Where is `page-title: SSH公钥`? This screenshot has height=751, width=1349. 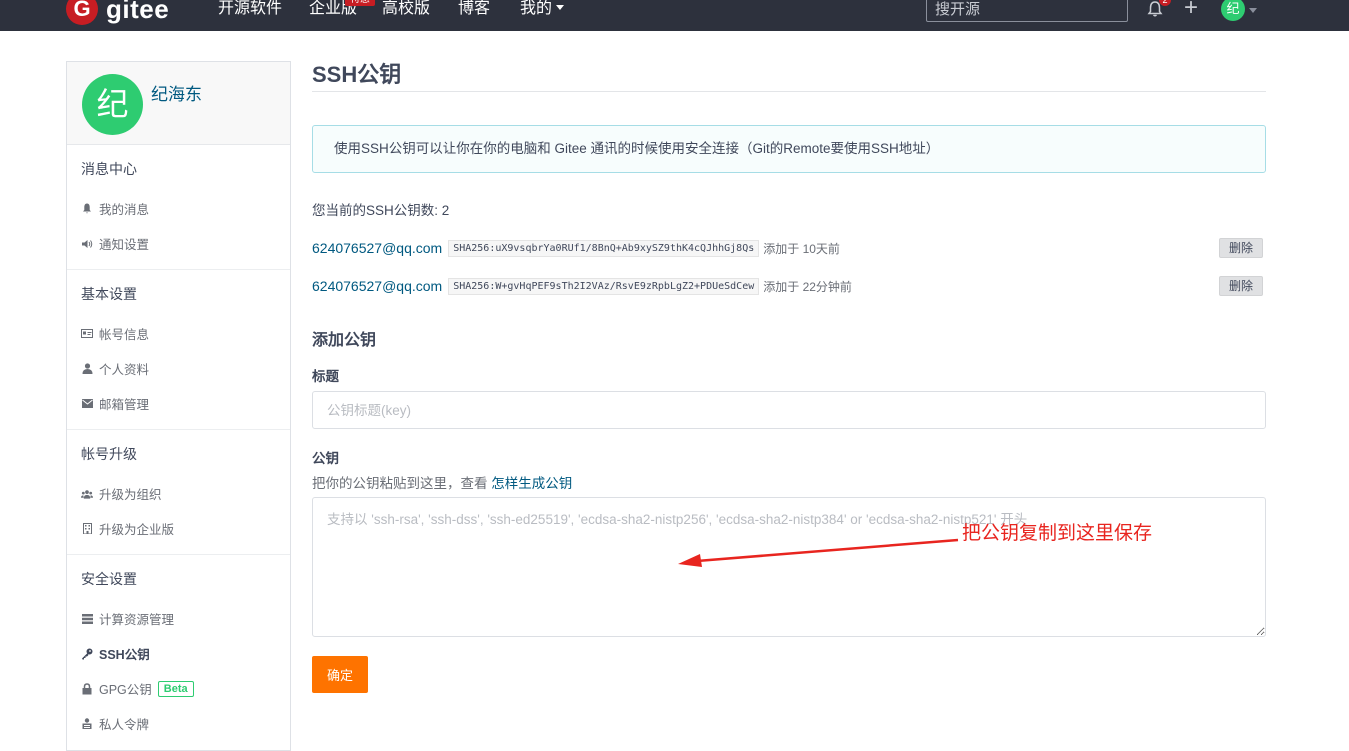 page-title: SSH公钥 is located at coordinates (789, 76).